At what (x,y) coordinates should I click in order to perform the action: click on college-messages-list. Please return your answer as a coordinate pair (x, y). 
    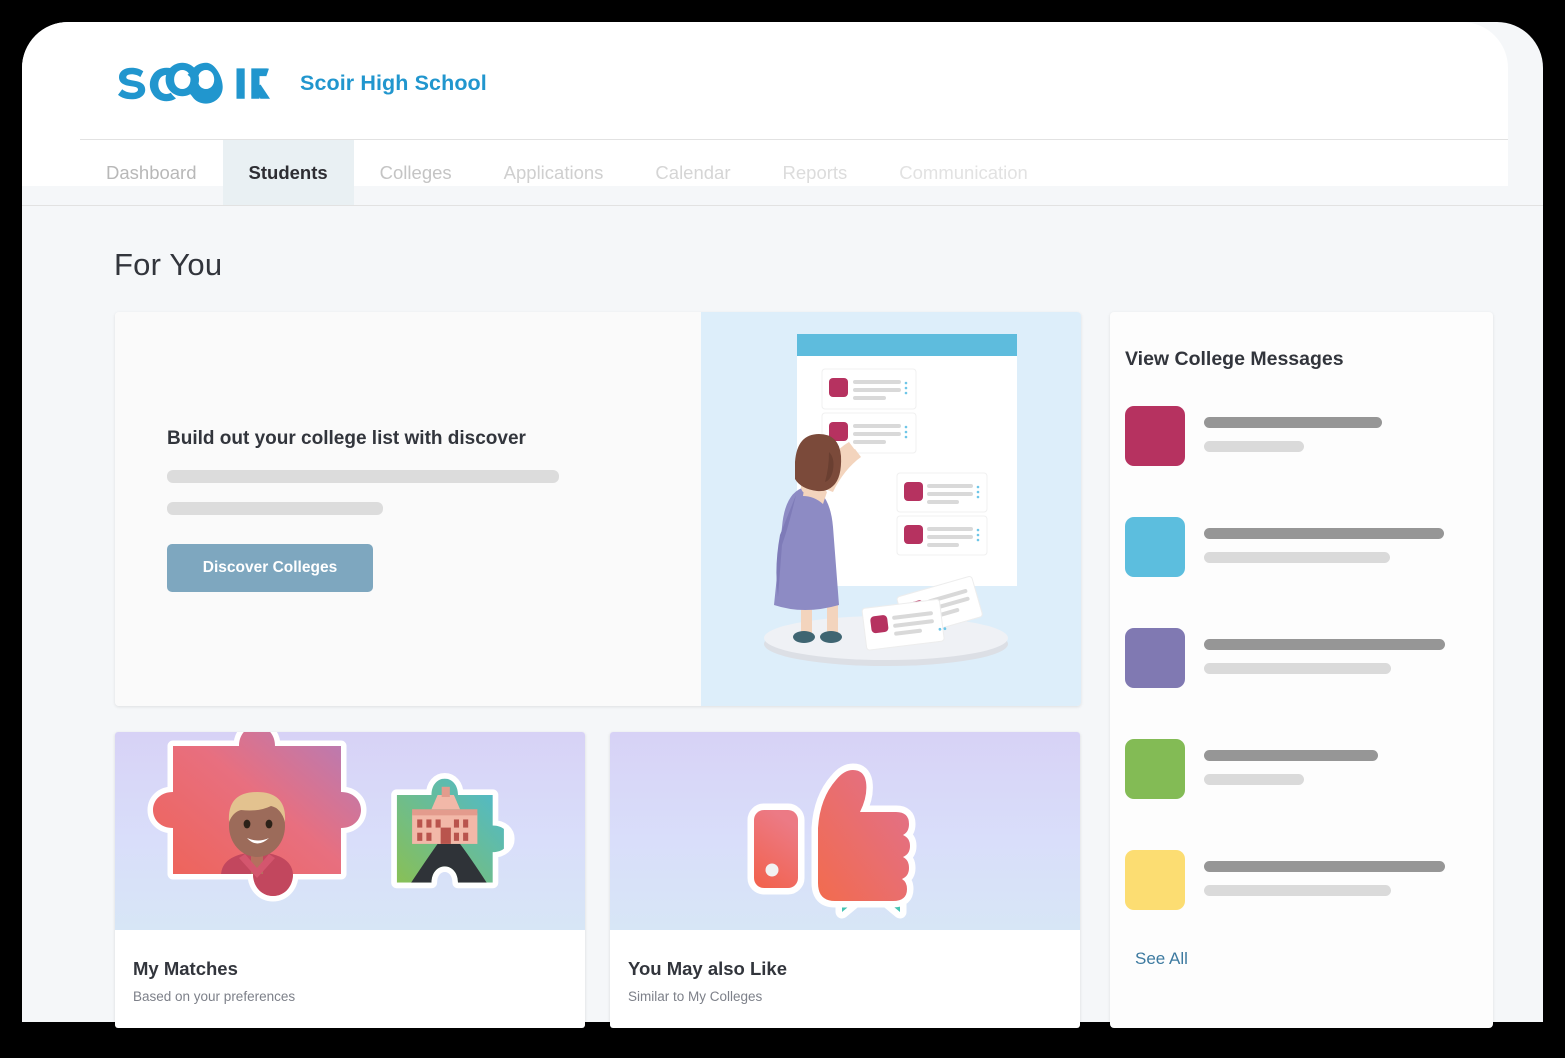
    Looking at the image, I should click on (1303, 683).